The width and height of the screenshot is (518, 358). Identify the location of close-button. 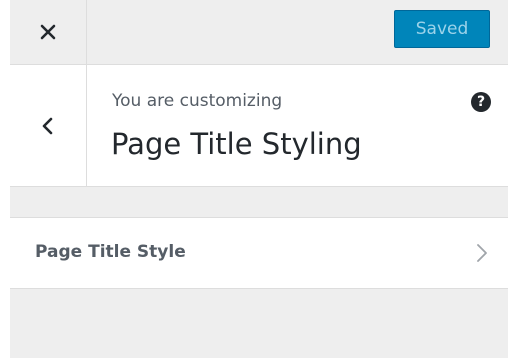
(48, 32).